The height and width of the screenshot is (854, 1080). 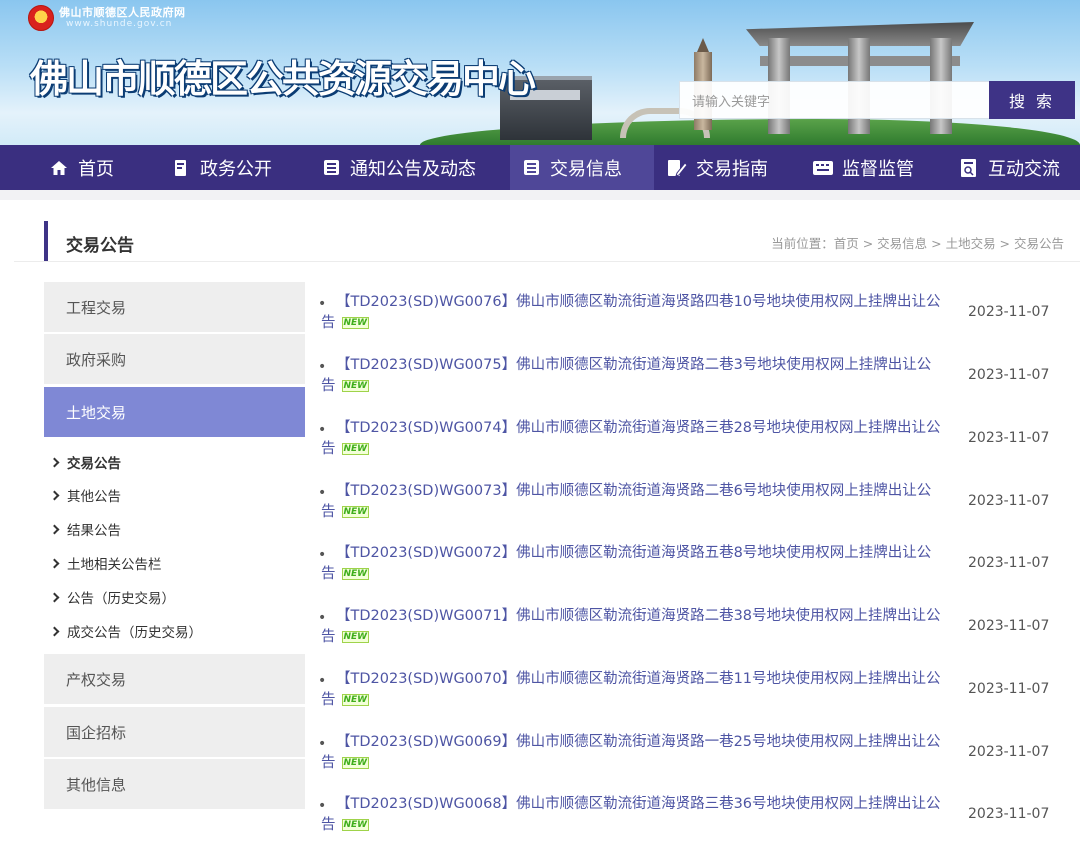 I want to click on sidebar-sub-other-notice: 其他公告, so click(x=85, y=495).